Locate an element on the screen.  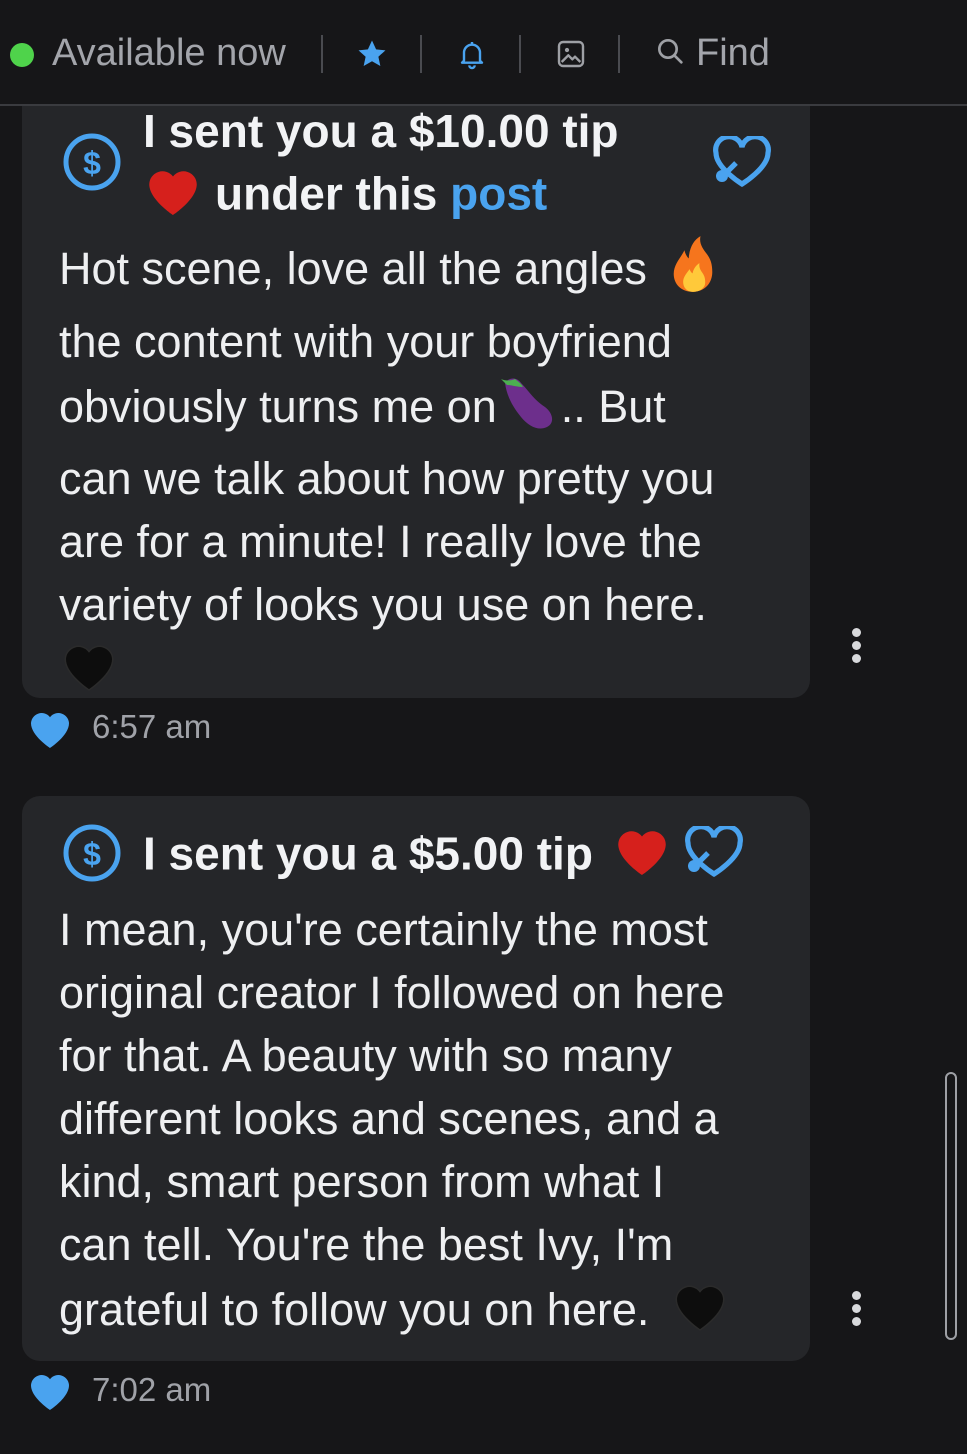
tip-post-text: under this is located at coordinates (326, 193).